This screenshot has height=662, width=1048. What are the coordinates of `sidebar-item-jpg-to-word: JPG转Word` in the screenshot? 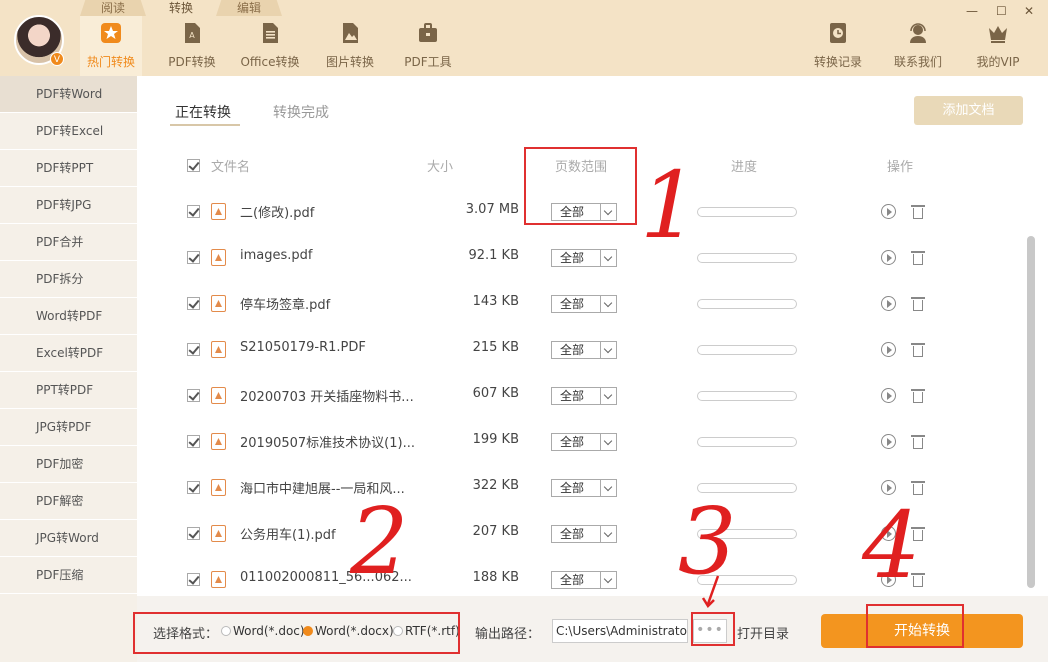 It's located at (68, 538).